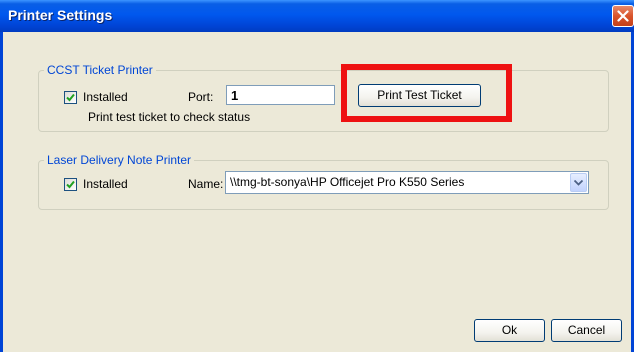 The height and width of the screenshot is (352, 634). Describe the element at coordinates (105, 97) in the screenshot. I see `ccst-installed-label: Installed` at that location.